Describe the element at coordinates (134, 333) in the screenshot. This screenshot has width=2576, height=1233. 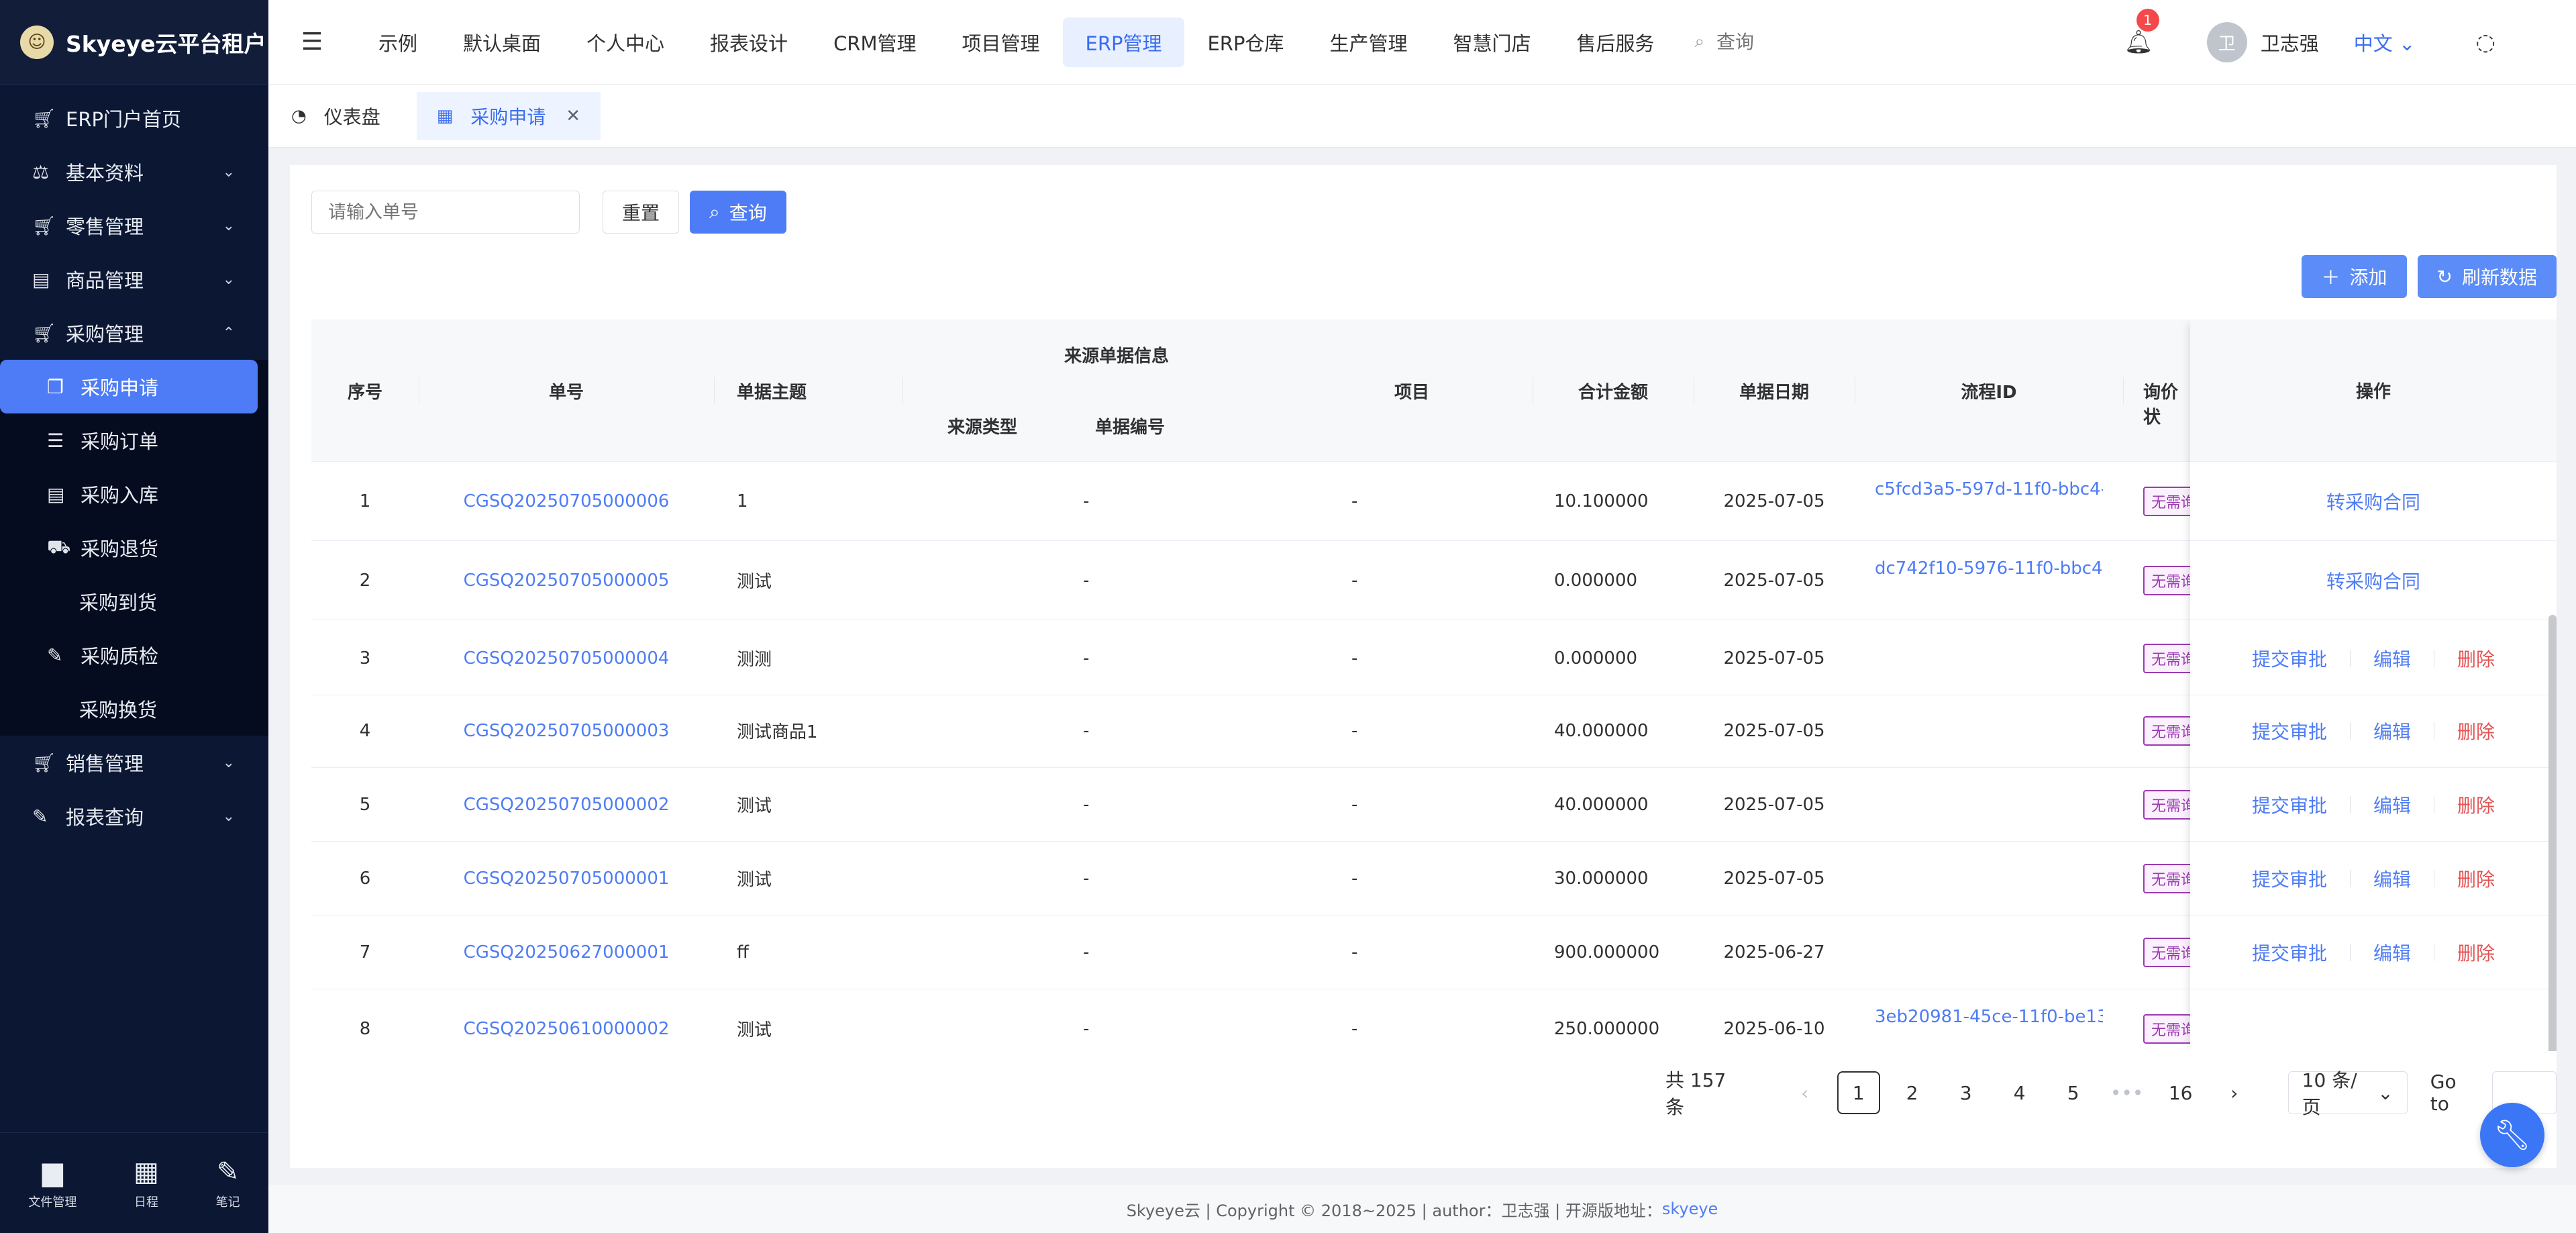
I see `sidebar-item-purchase: 🛒︎ 采购管理 ⌃` at that location.